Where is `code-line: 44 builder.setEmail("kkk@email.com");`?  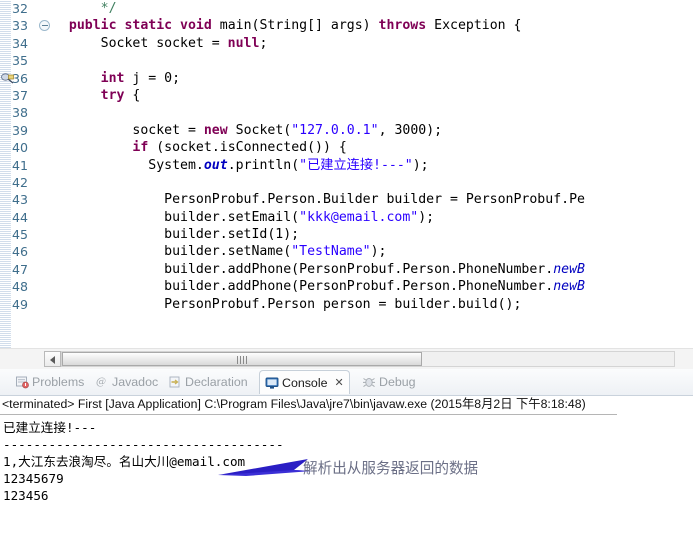 code-line: 44 builder.setEmail("kkk@email.com"); is located at coordinates (346, 217).